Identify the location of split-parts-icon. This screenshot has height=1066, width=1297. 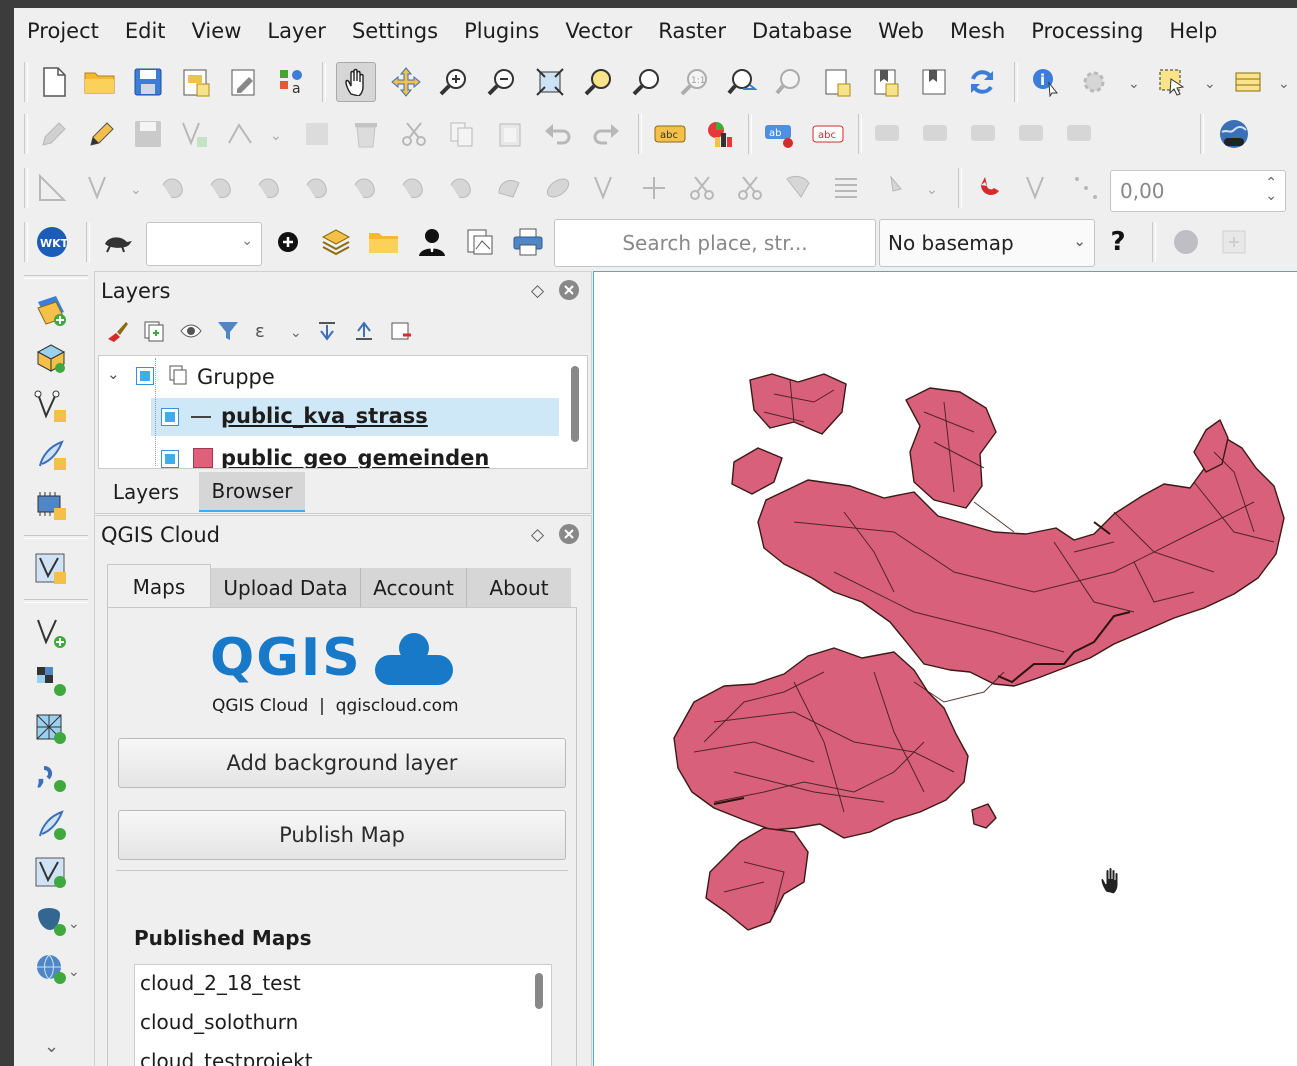
(750, 188).